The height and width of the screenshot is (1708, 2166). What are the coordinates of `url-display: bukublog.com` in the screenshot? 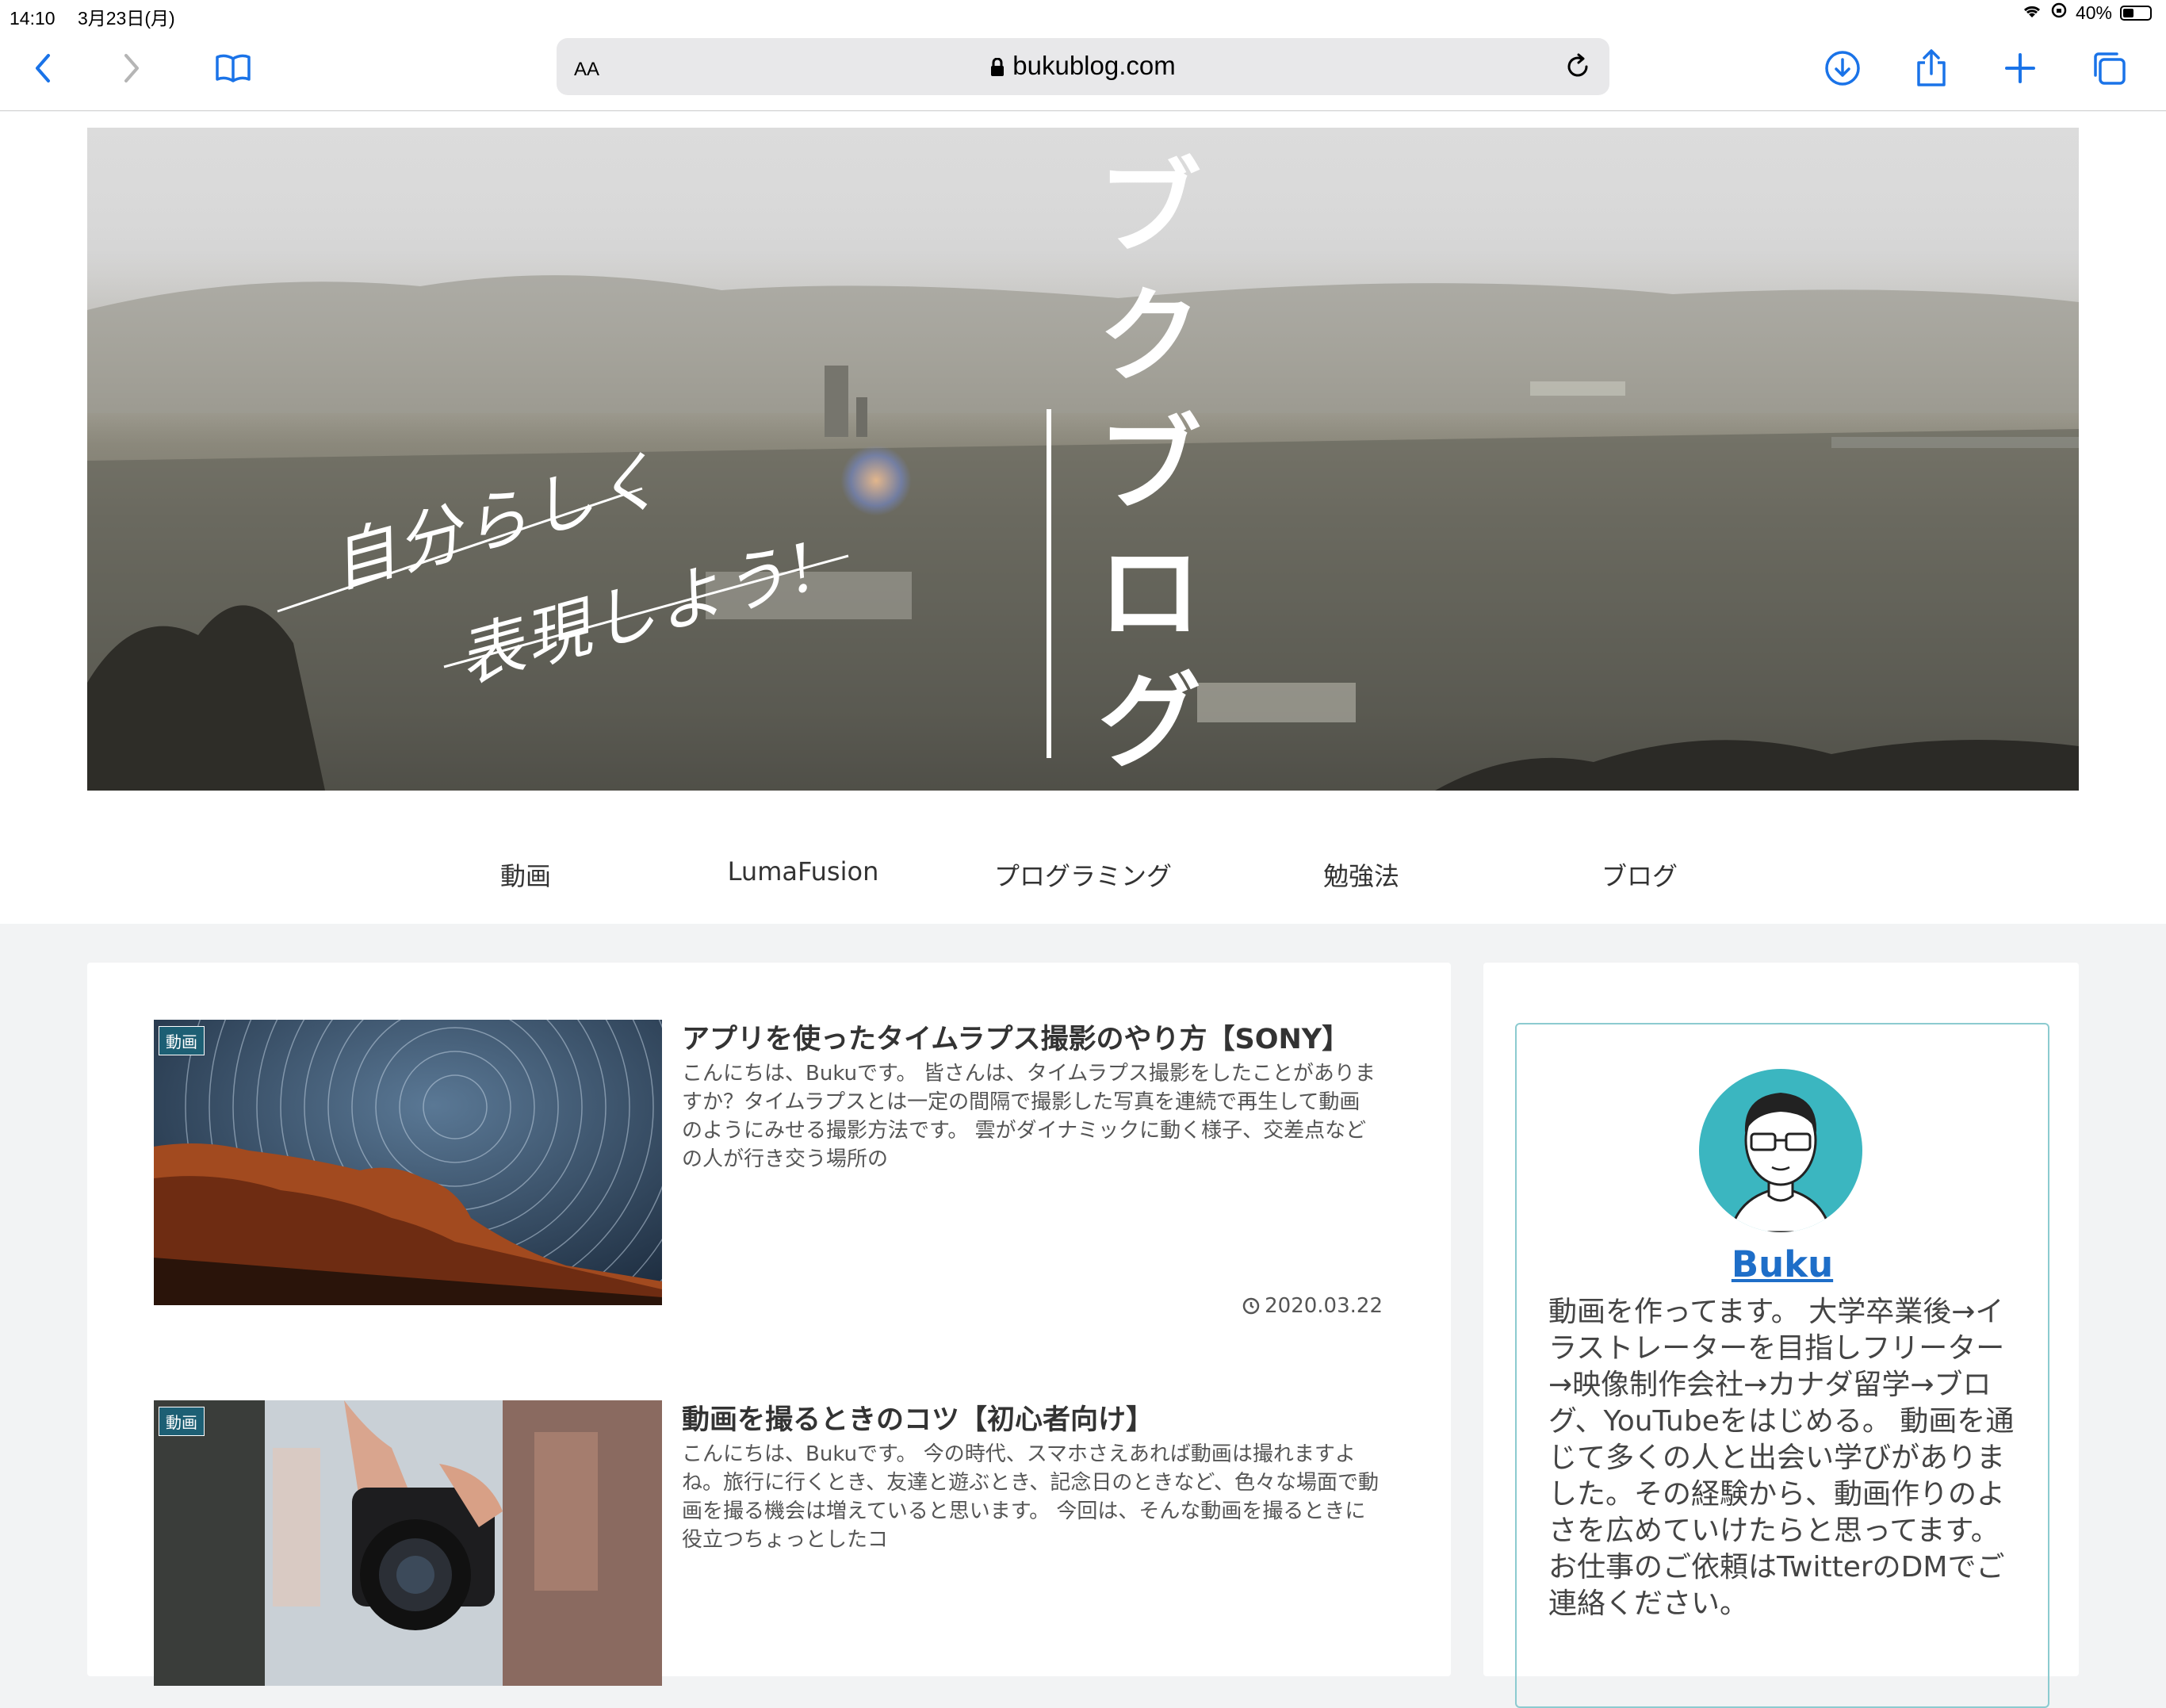 It's located at (1083, 66).